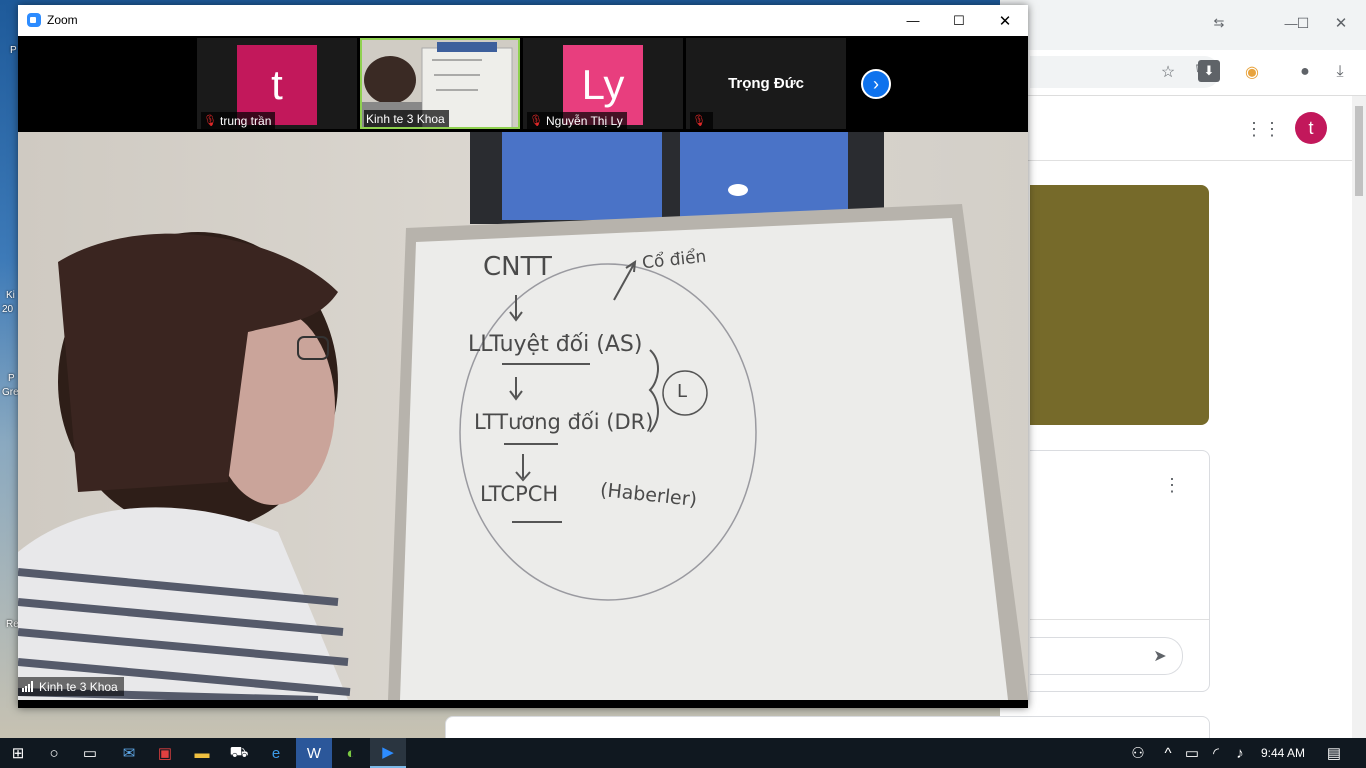  What do you see at coordinates (27, 686) in the screenshot?
I see `signal-strength-icon` at bounding box center [27, 686].